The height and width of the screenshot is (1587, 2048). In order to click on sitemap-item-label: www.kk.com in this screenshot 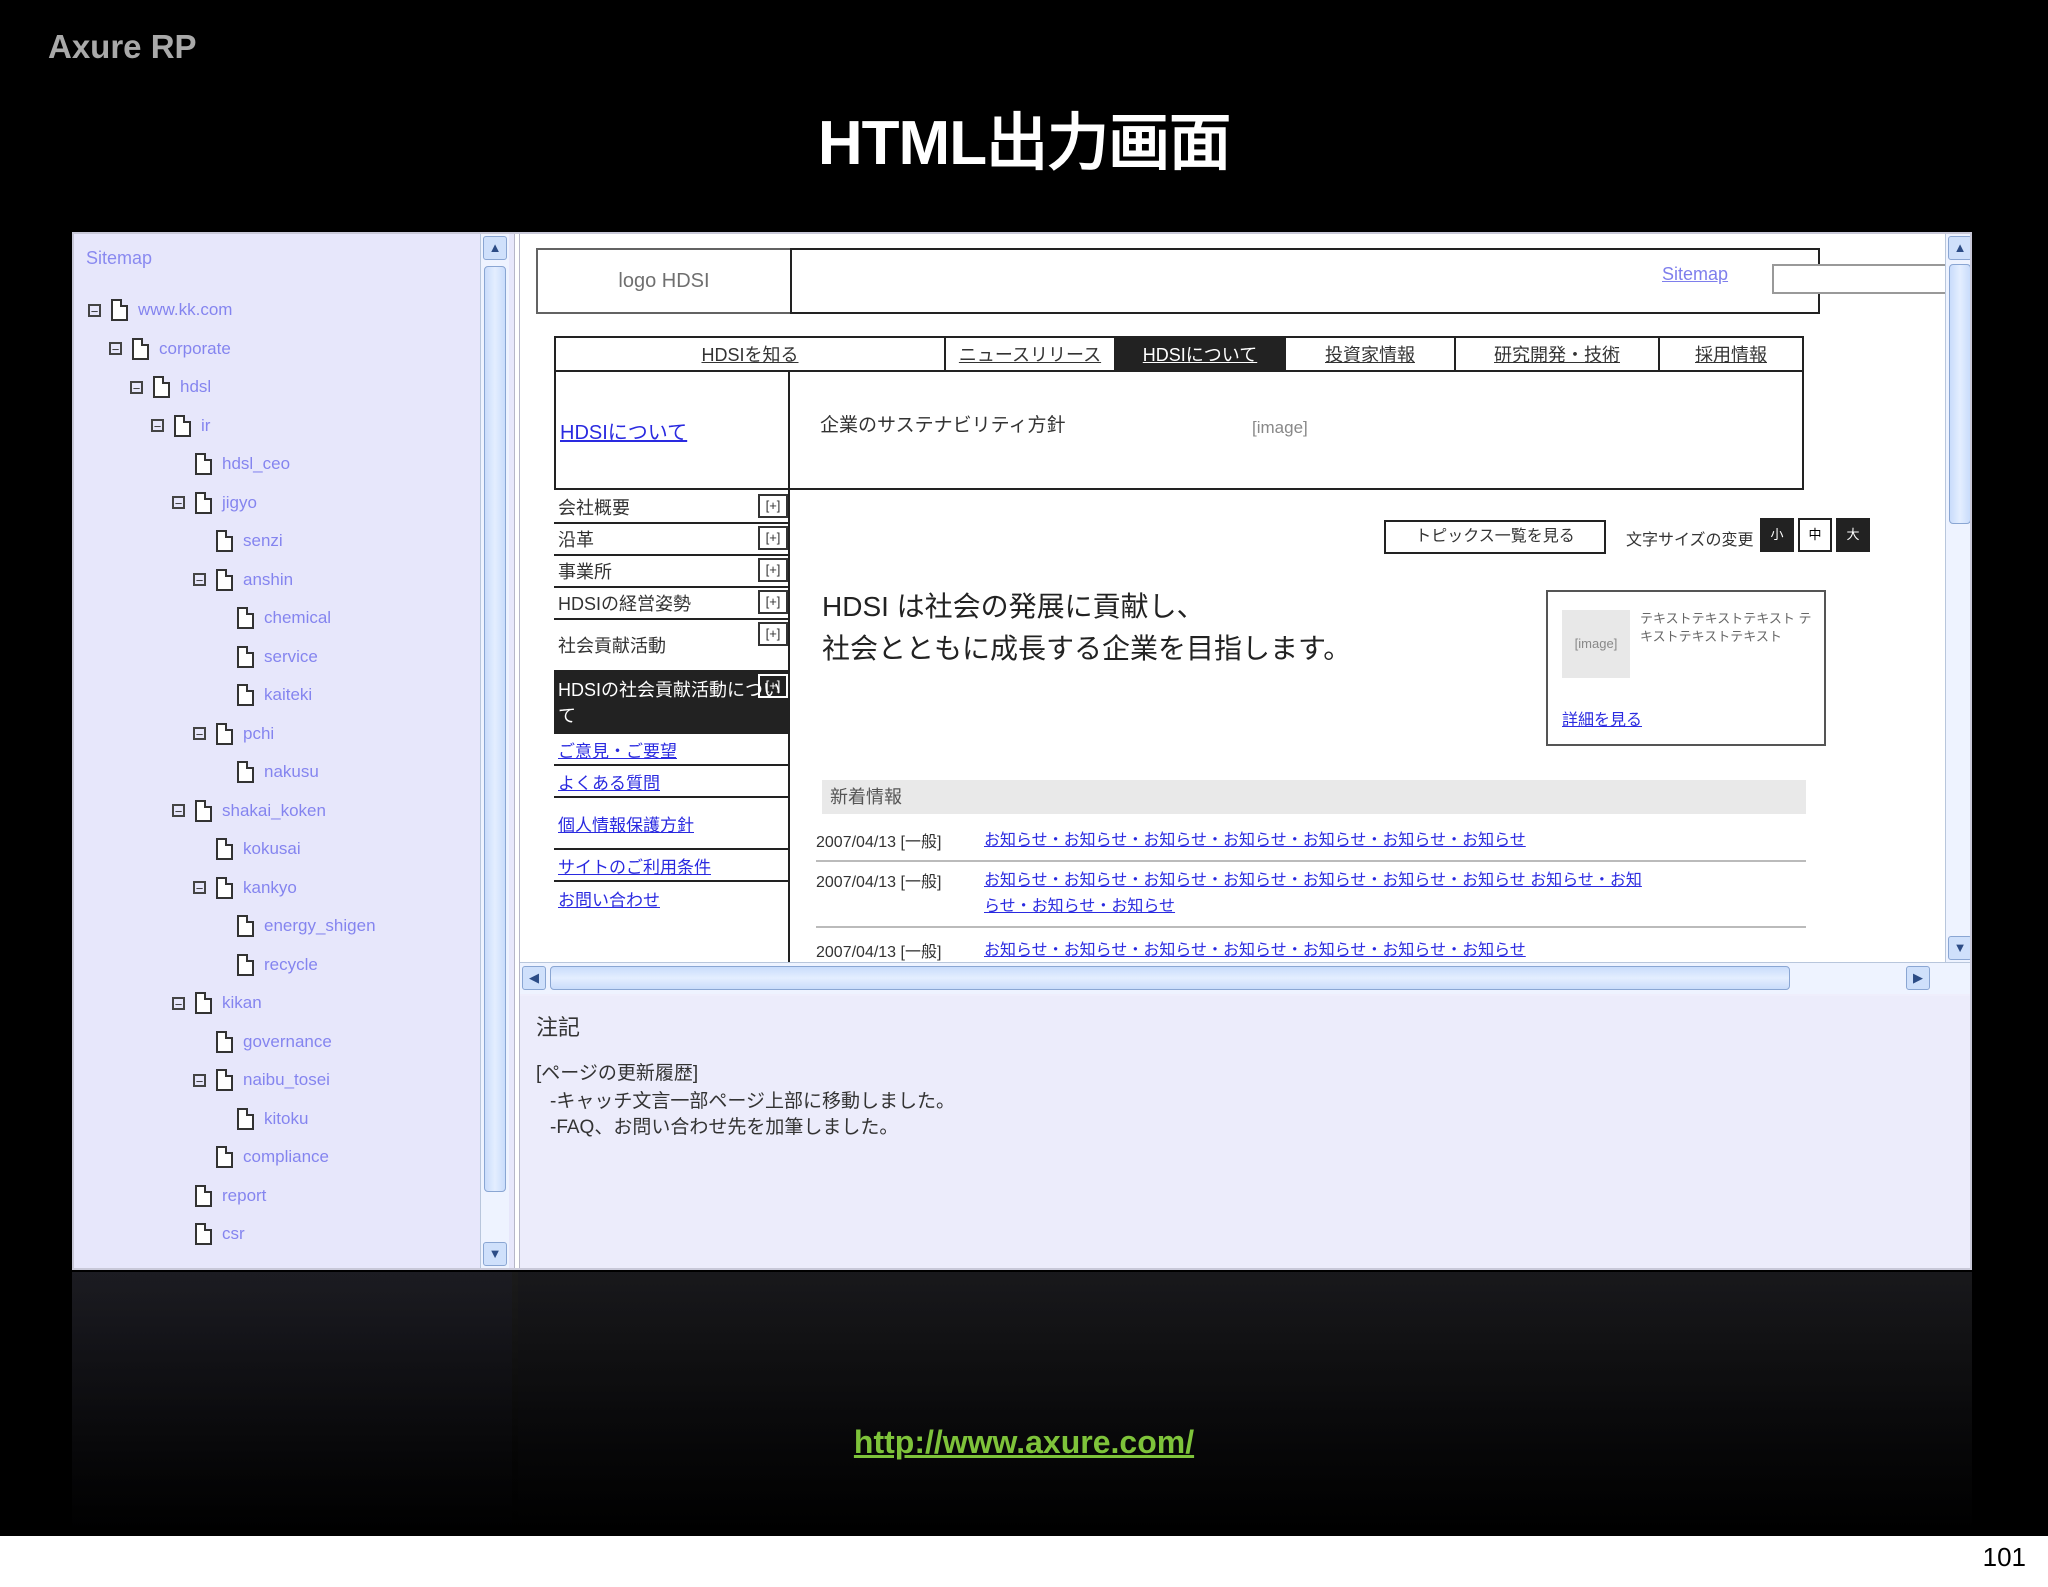, I will do `click(185, 310)`.